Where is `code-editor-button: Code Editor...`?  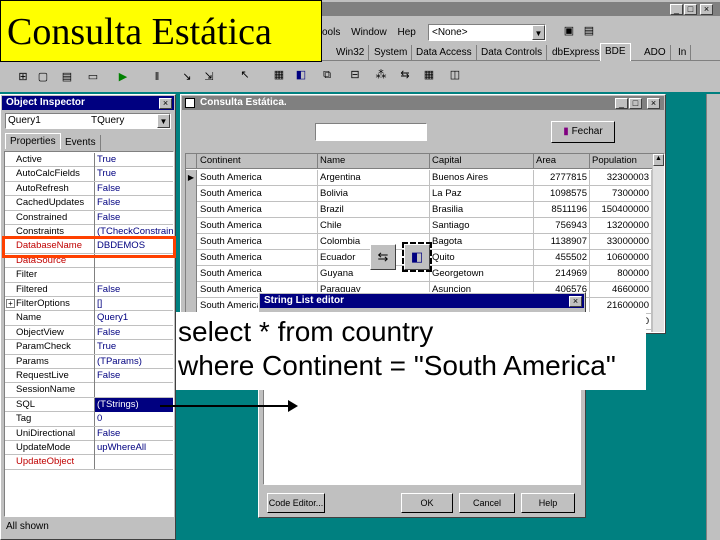 code-editor-button: Code Editor... is located at coordinates (296, 503).